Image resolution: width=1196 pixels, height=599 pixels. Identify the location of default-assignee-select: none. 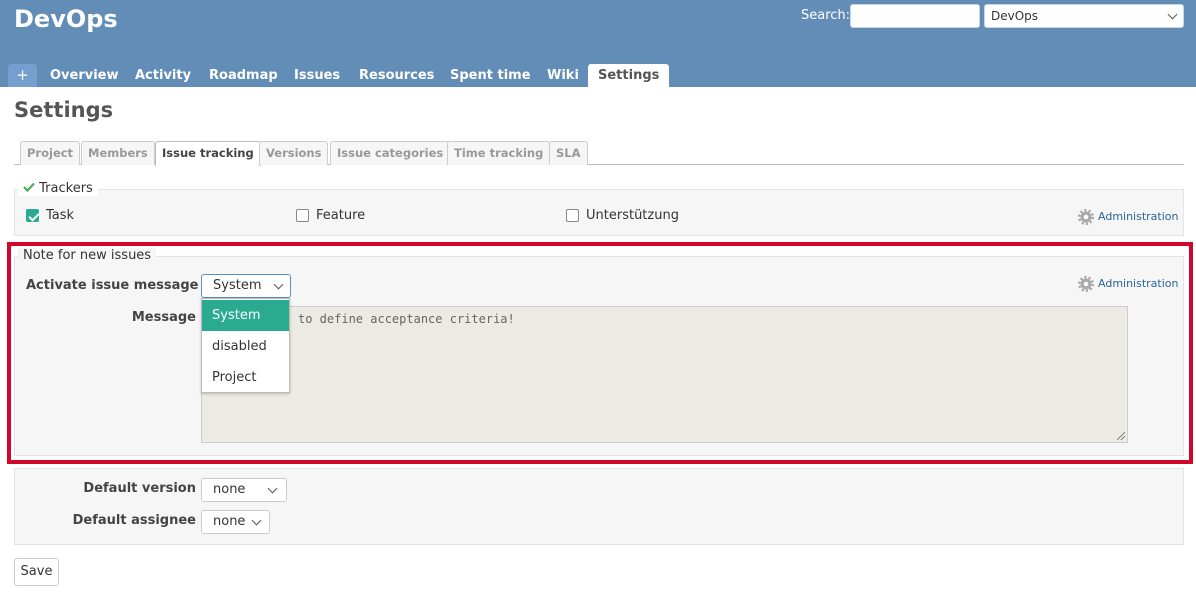
(235, 522).